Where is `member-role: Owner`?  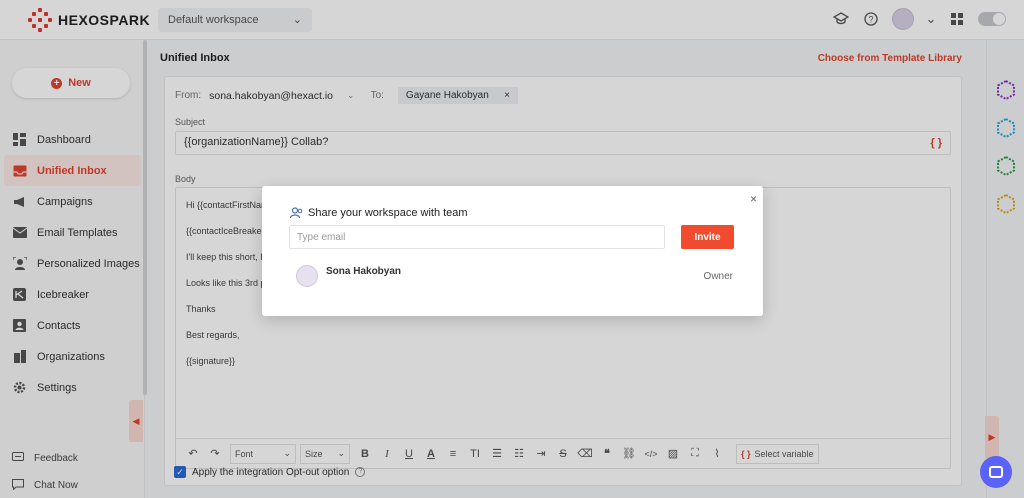 member-role: Owner is located at coordinates (718, 276).